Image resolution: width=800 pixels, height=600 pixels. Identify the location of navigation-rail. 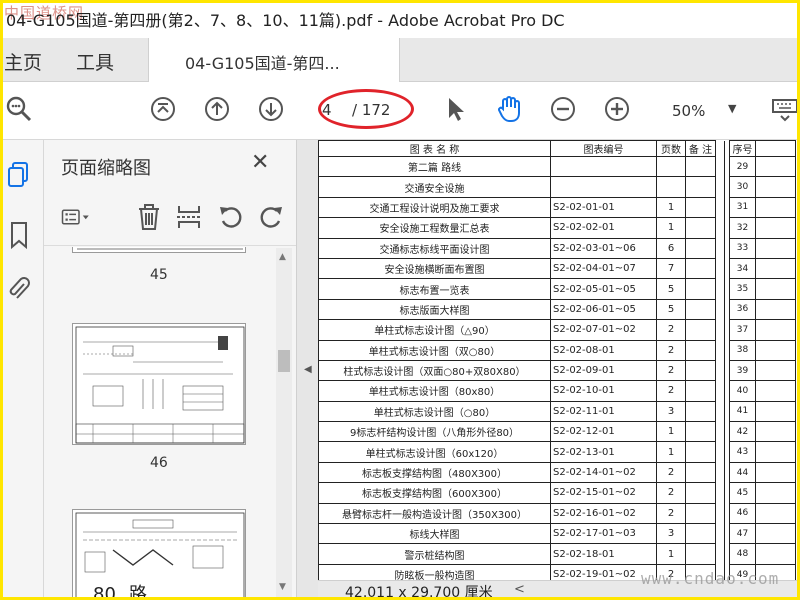
(22, 370).